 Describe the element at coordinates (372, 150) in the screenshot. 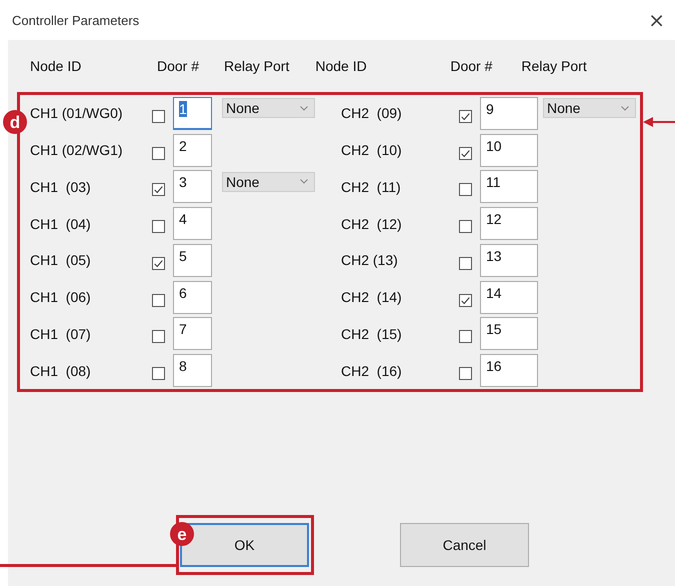

I see `node-id-label: CH2 (10)` at that location.